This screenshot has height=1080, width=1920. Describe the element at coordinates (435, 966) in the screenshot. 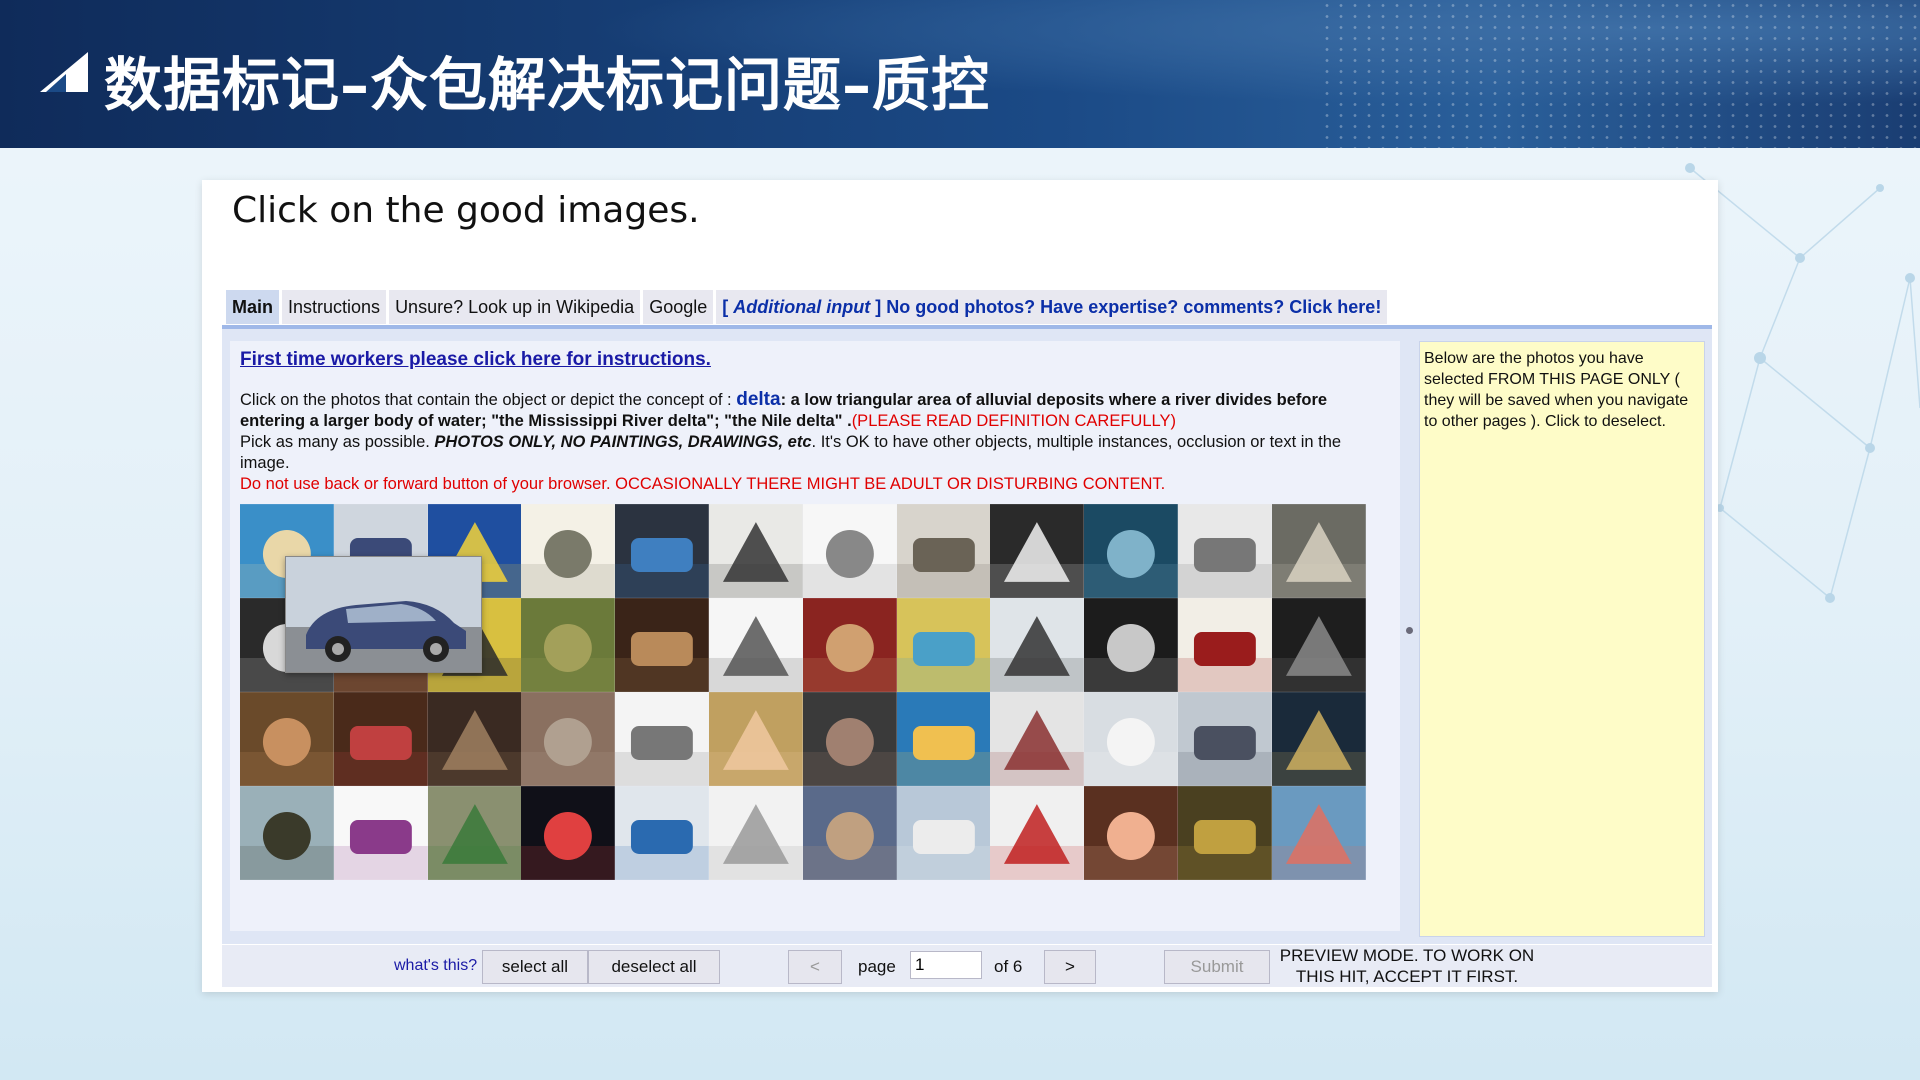

I see `whats-this-link: what's this?` at that location.